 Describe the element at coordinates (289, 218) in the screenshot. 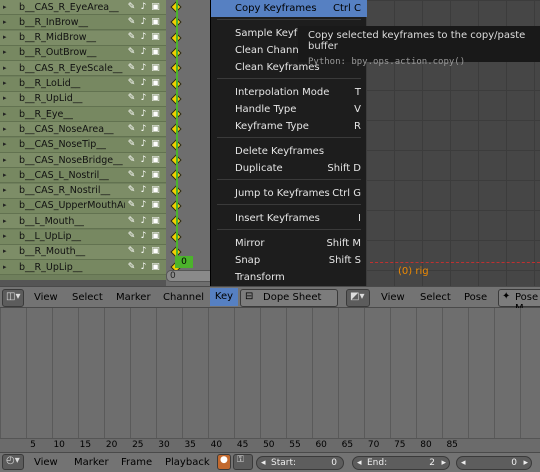

I see `menu-item-insert-keyframes: Insert Keyframes I` at that location.